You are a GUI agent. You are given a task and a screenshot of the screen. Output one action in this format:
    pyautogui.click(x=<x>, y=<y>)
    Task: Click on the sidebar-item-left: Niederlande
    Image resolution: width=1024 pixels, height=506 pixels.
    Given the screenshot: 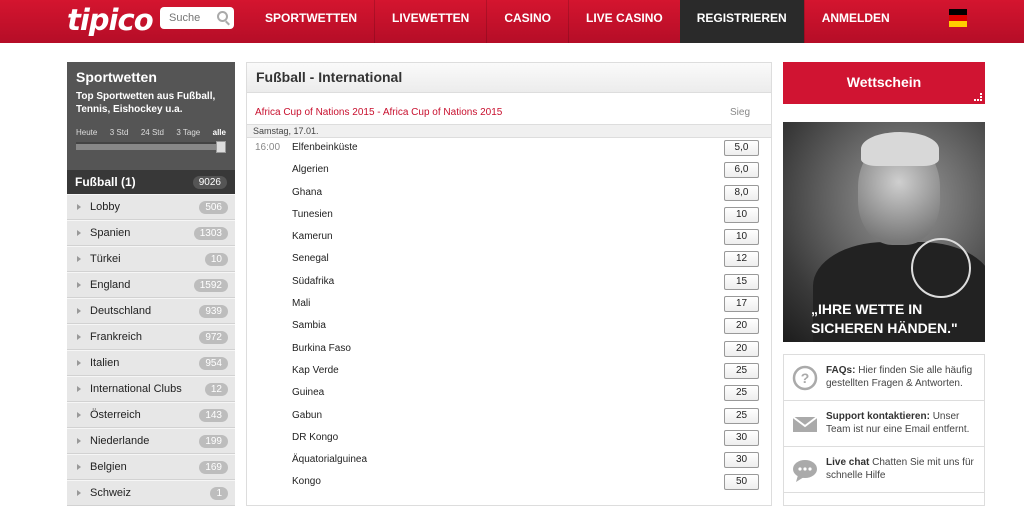 What is the action you would take?
    pyautogui.click(x=113, y=441)
    